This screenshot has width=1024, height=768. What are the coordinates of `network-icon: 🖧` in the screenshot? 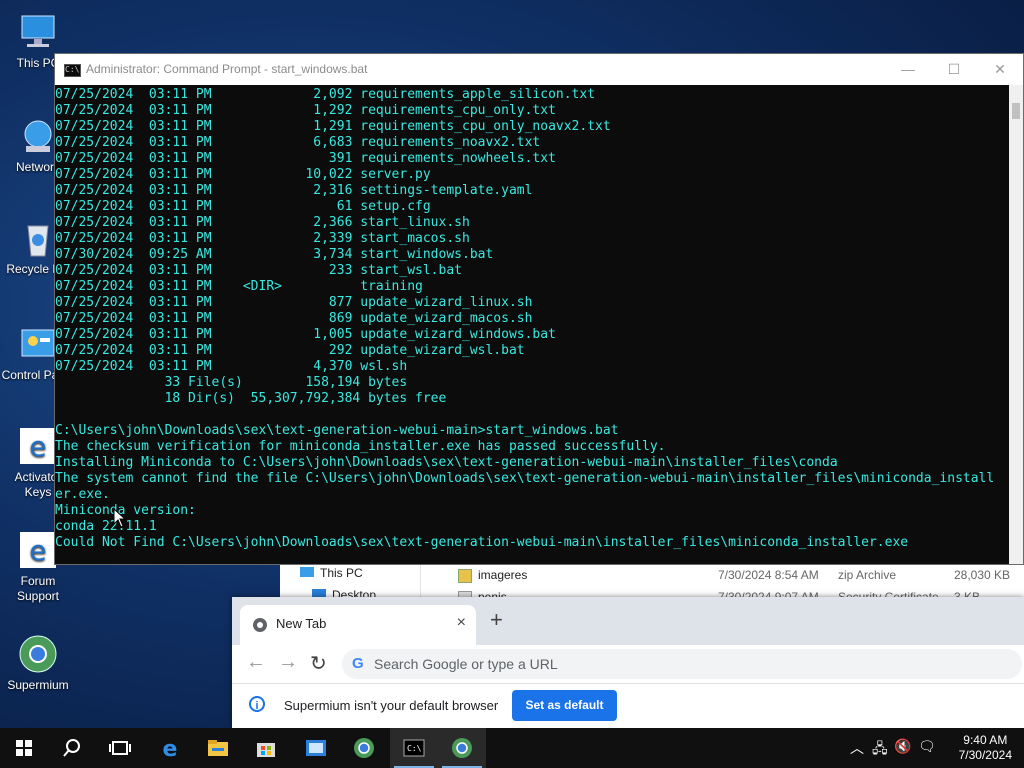 It's located at (880, 750).